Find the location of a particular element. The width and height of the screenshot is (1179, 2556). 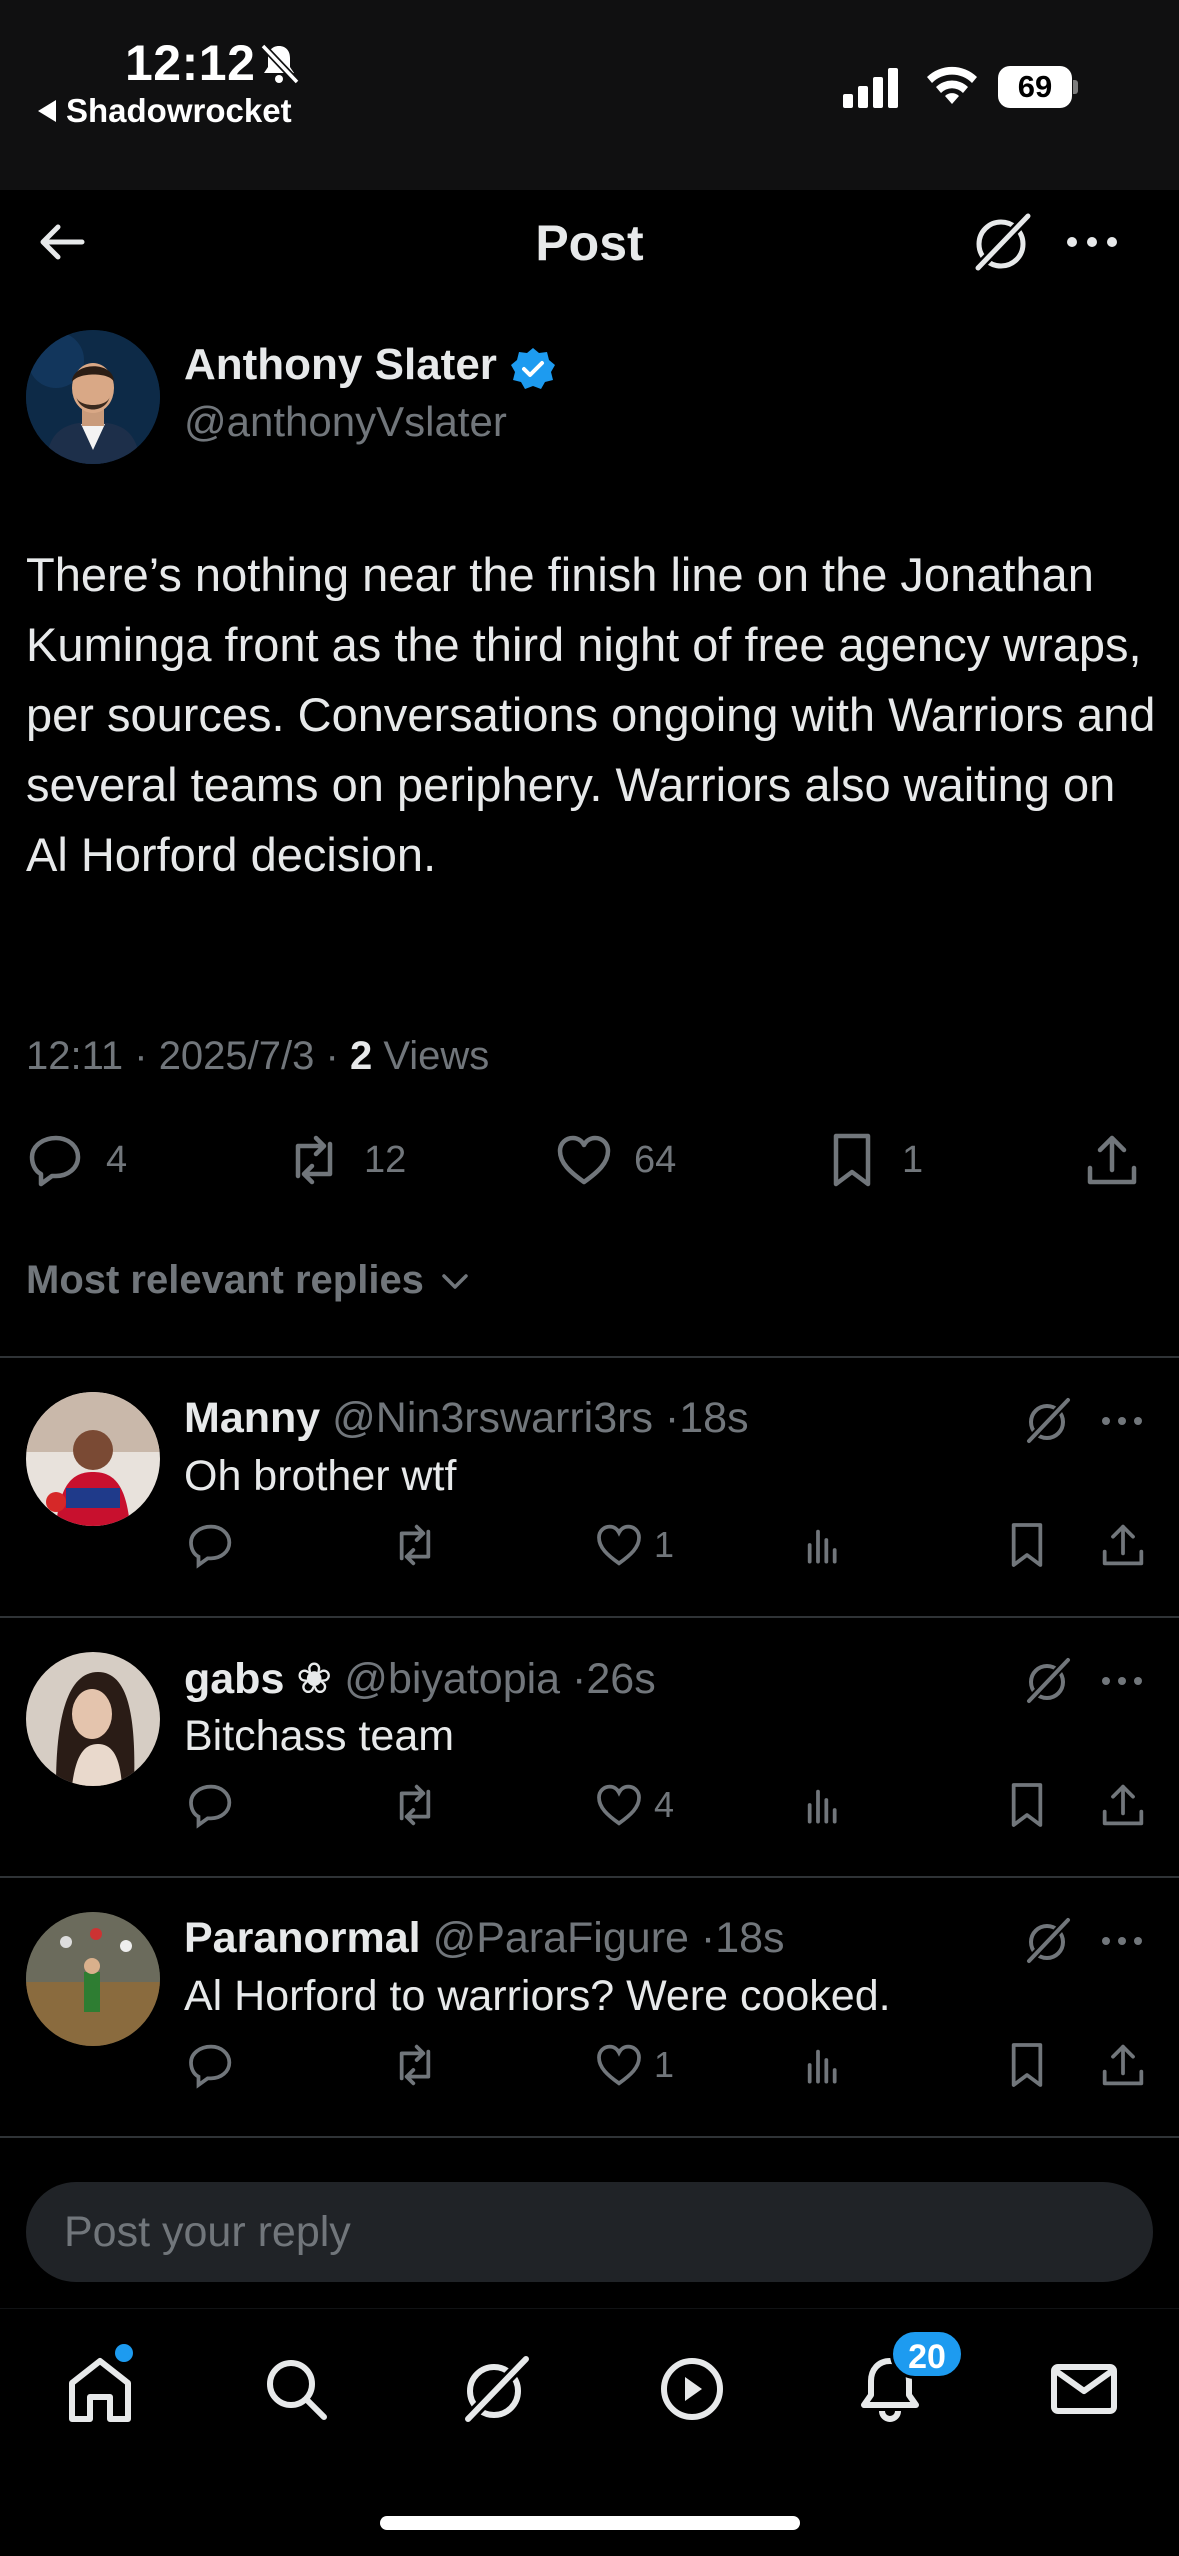

play-icon is located at coordinates (692, 2389).